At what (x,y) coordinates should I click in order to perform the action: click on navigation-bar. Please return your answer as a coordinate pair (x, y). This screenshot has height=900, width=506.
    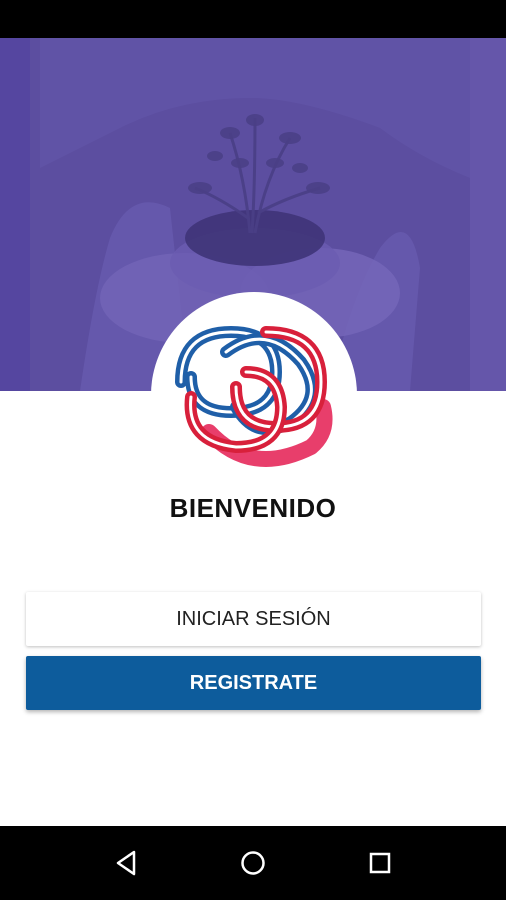
    Looking at the image, I should click on (253, 863).